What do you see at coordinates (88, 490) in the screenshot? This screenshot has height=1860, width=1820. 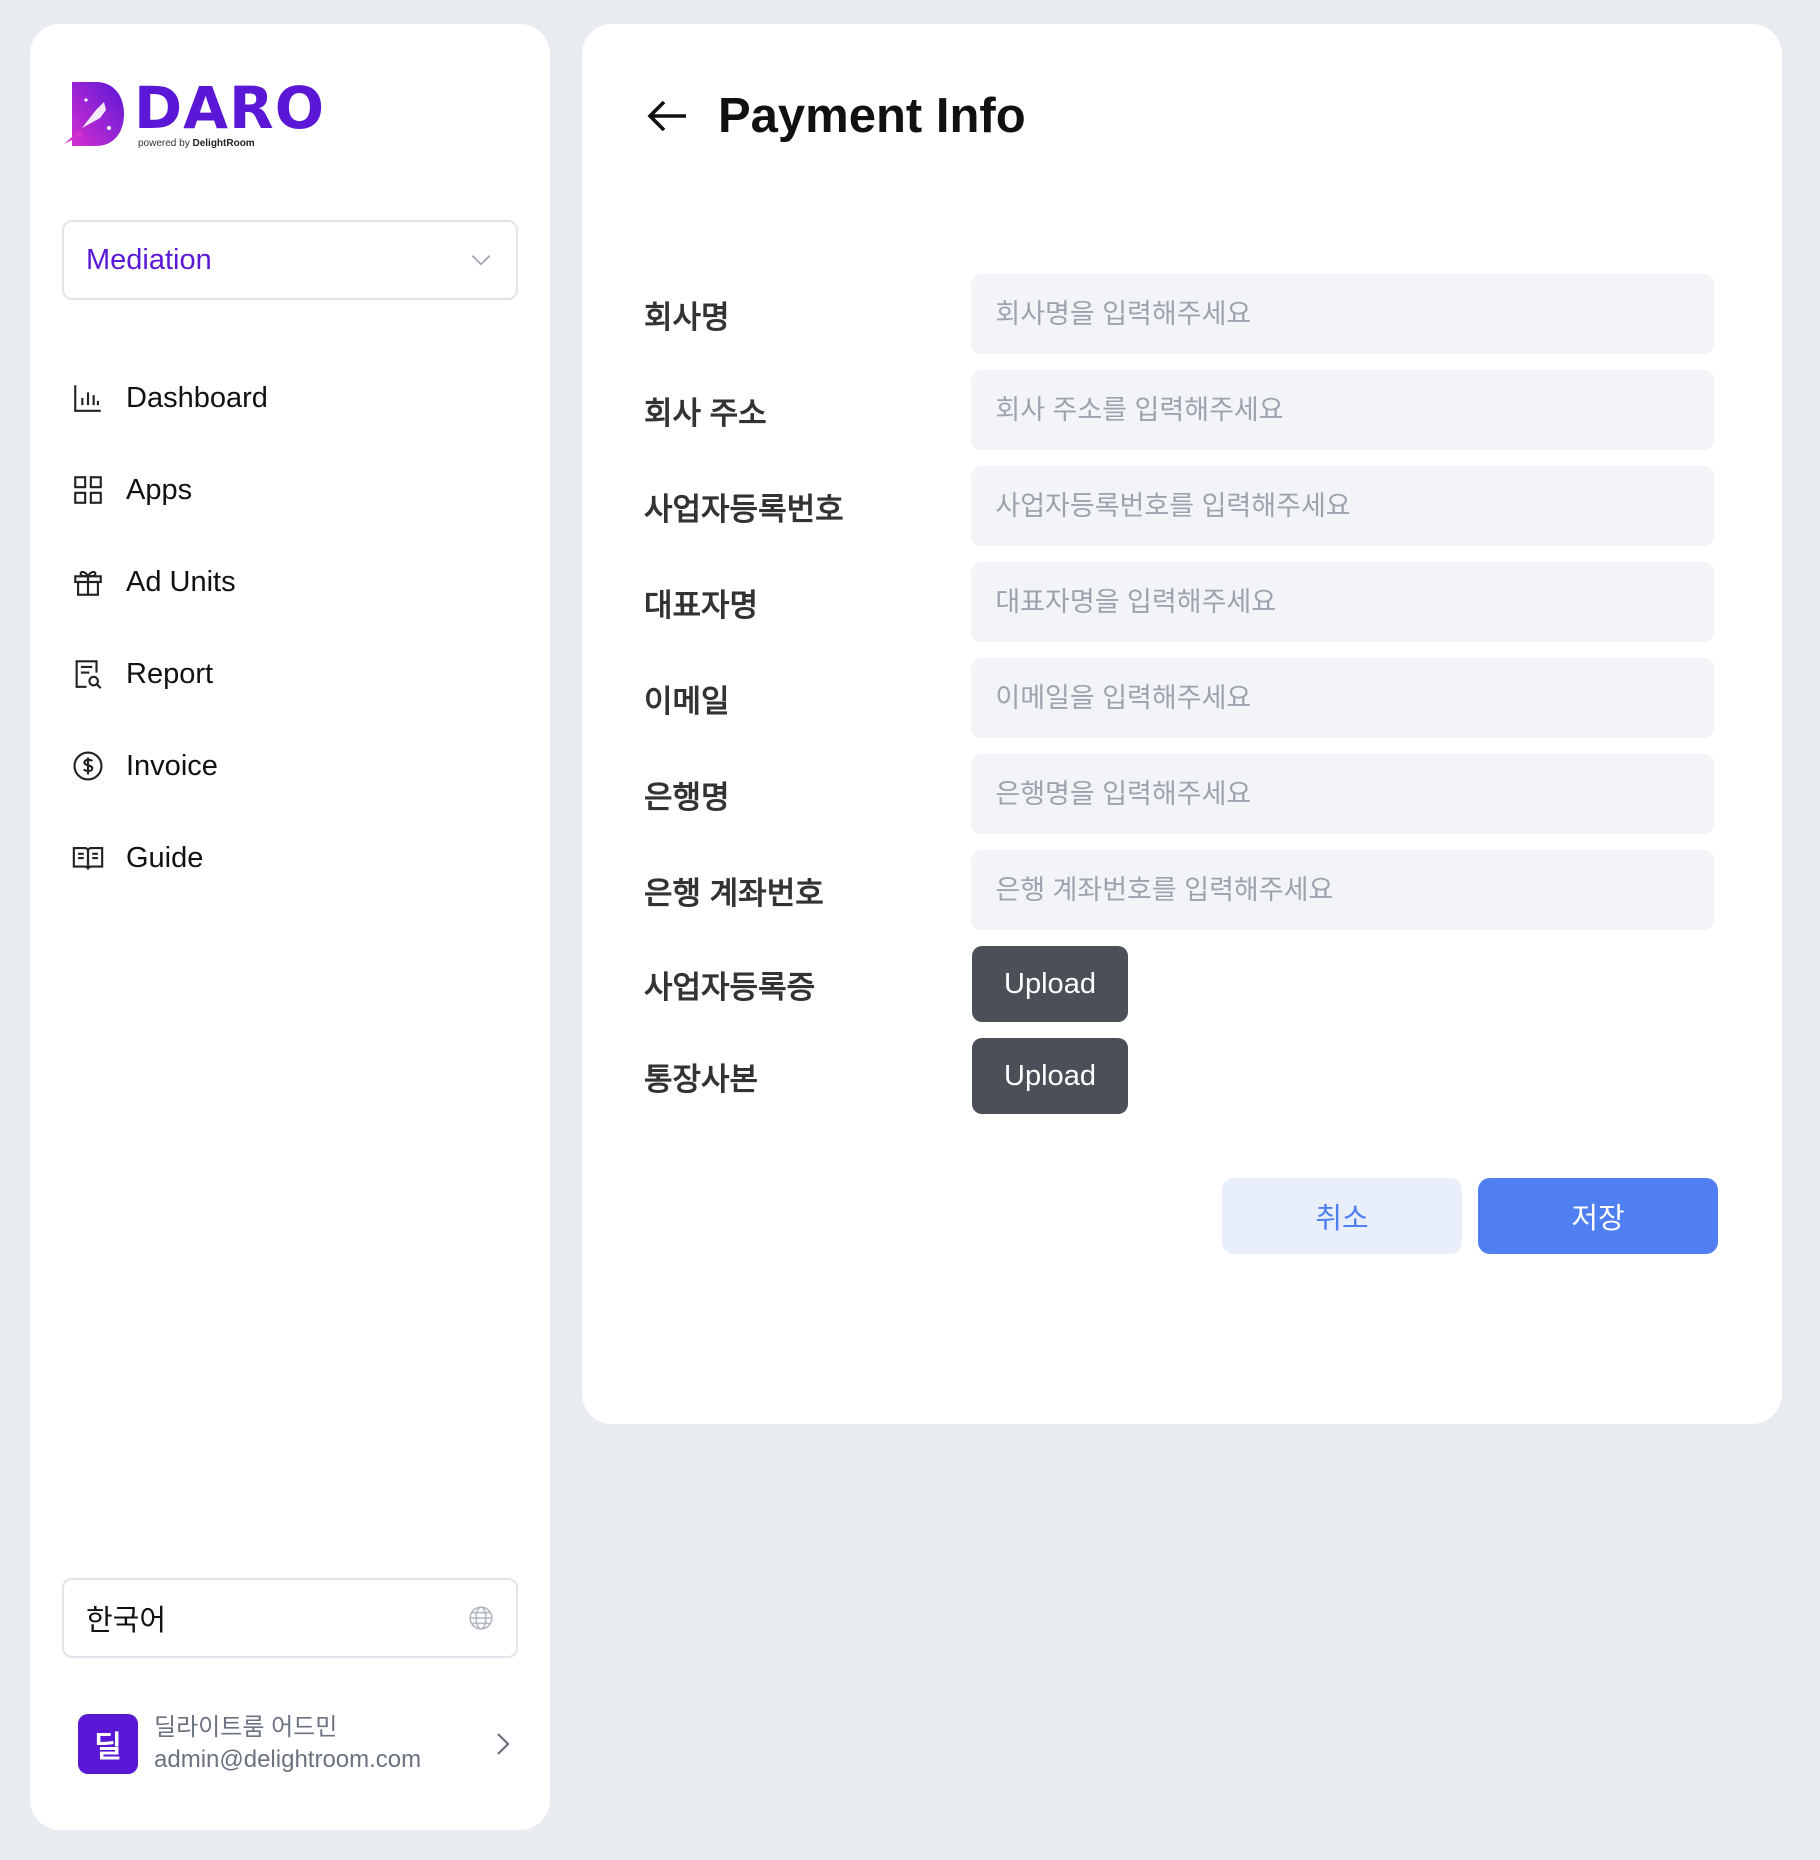 I see `grid-icon` at bounding box center [88, 490].